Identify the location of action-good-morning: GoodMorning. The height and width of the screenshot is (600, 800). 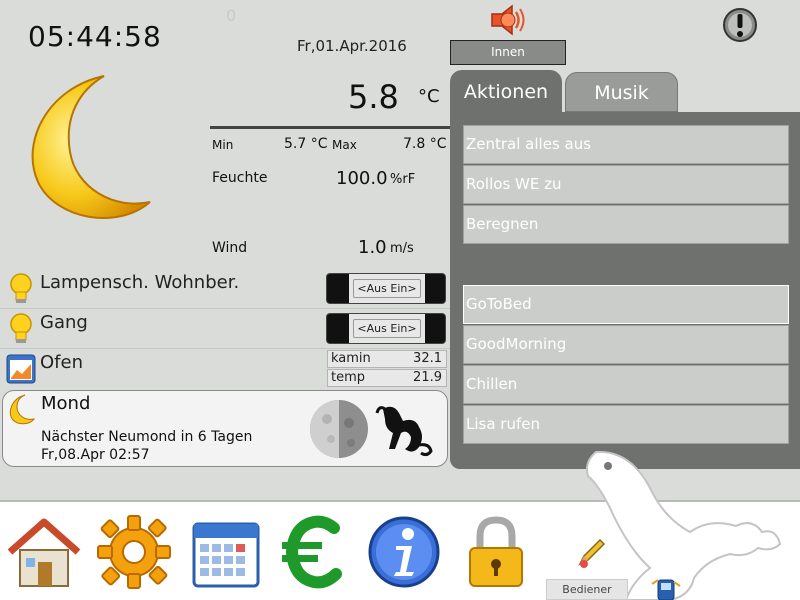
(626, 344).